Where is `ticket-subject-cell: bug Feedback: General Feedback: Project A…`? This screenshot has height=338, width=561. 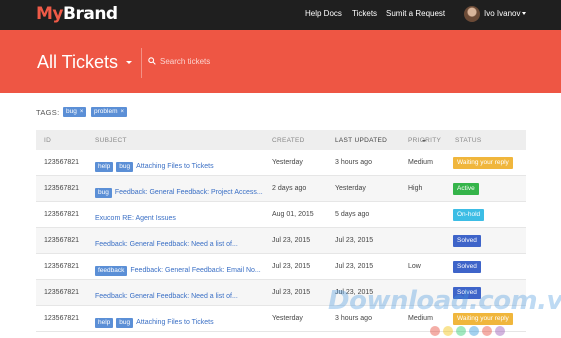 ticket-subject-cell: bug Feedback: General Feedback: Project A… is located at coordinates (179, 191).